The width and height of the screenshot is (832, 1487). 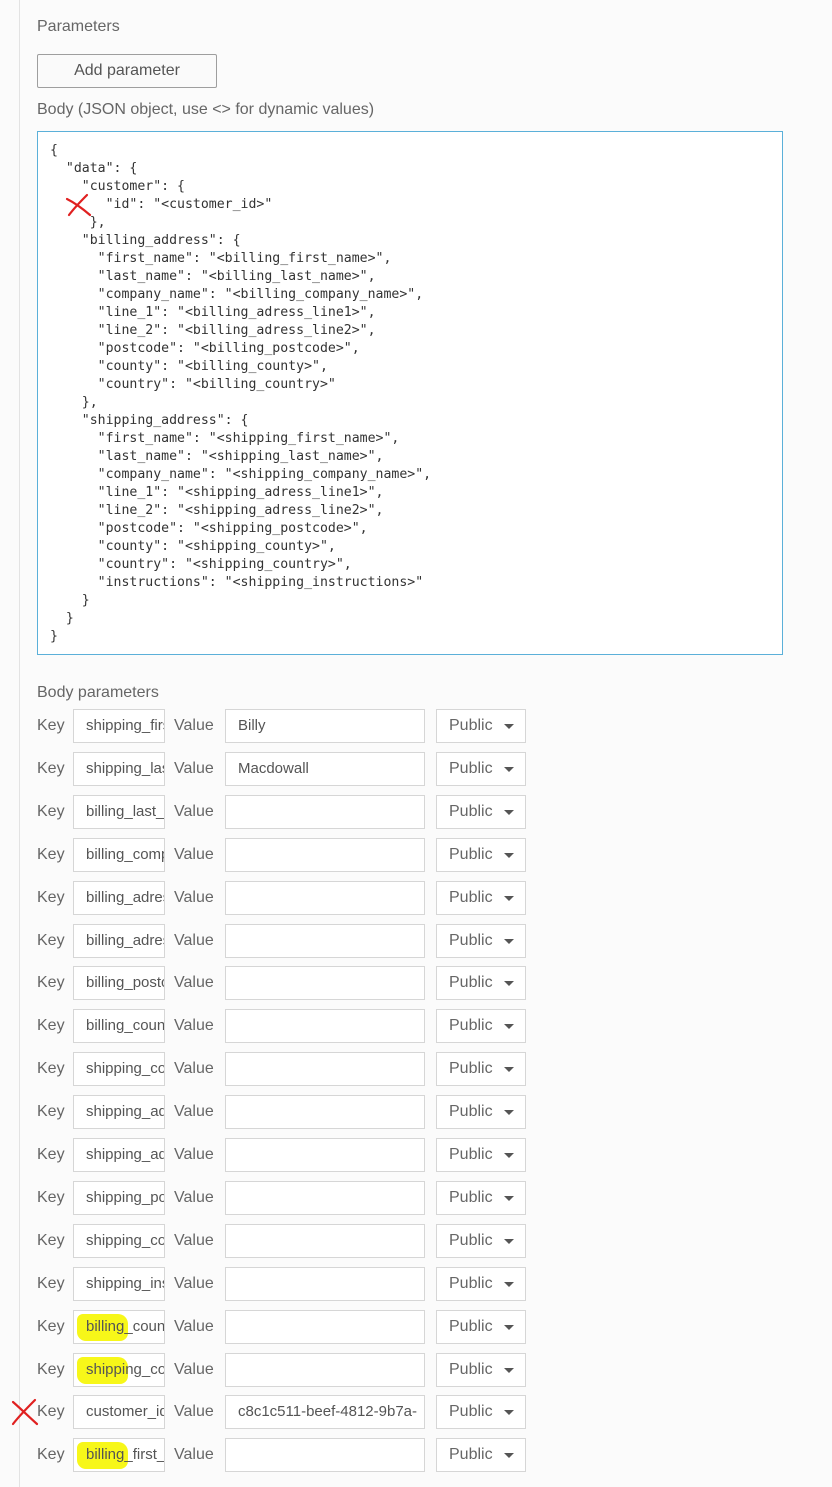 What do you see at coordinates (325, 769) in the screenshot?
I see `parameter-value-input: Macdowall` at bounding box center [325, 769].